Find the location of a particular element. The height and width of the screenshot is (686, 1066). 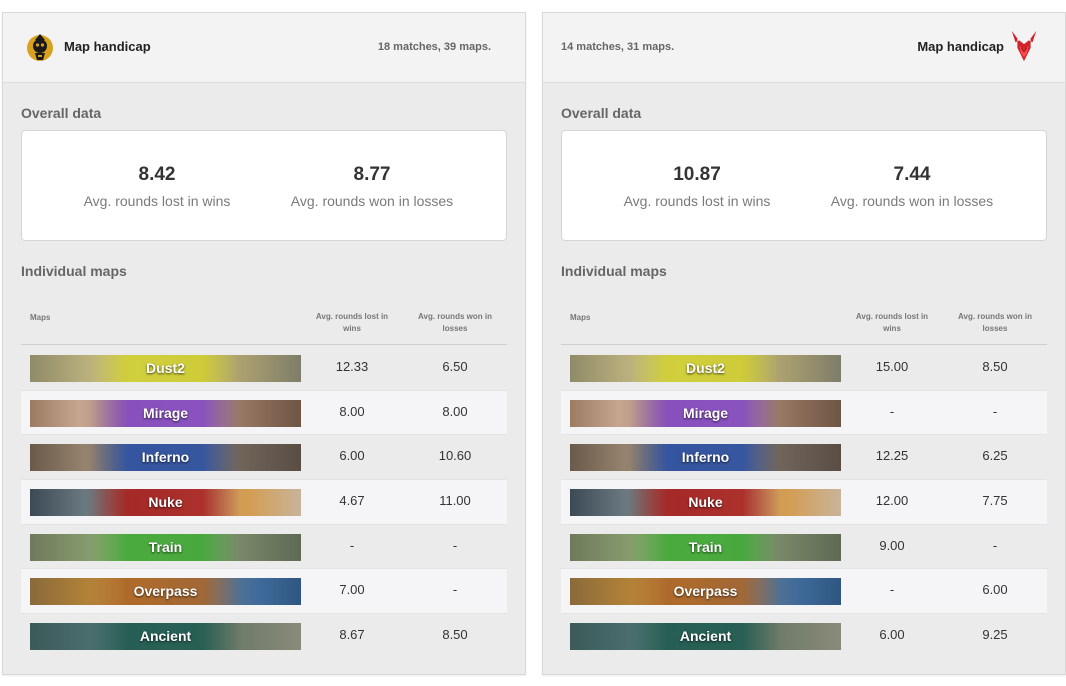

table-row: Ancient 6.00 9.25 is located at coordinates (804, 636).